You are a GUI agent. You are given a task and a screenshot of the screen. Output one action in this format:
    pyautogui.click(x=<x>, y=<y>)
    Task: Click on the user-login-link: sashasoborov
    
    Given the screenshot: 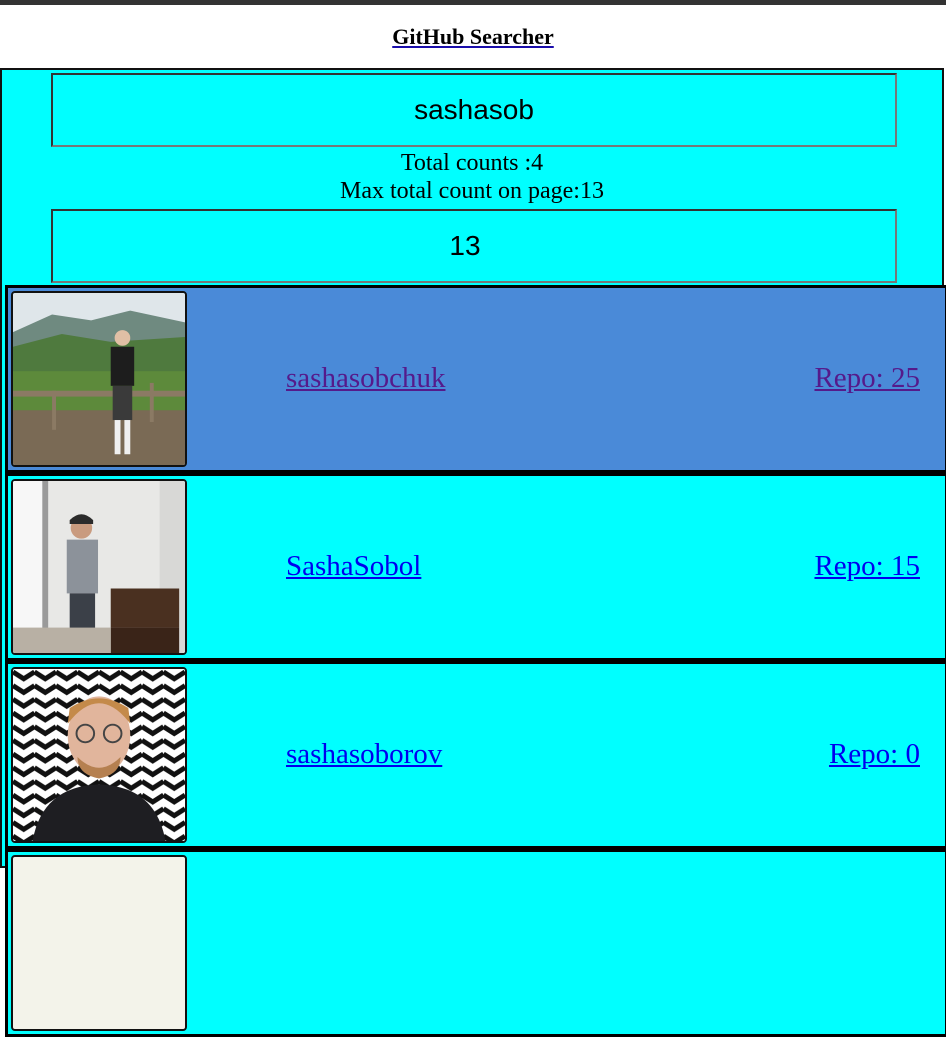 What is the action you would take?
    pyautogui.click(x=364, y=754)
    